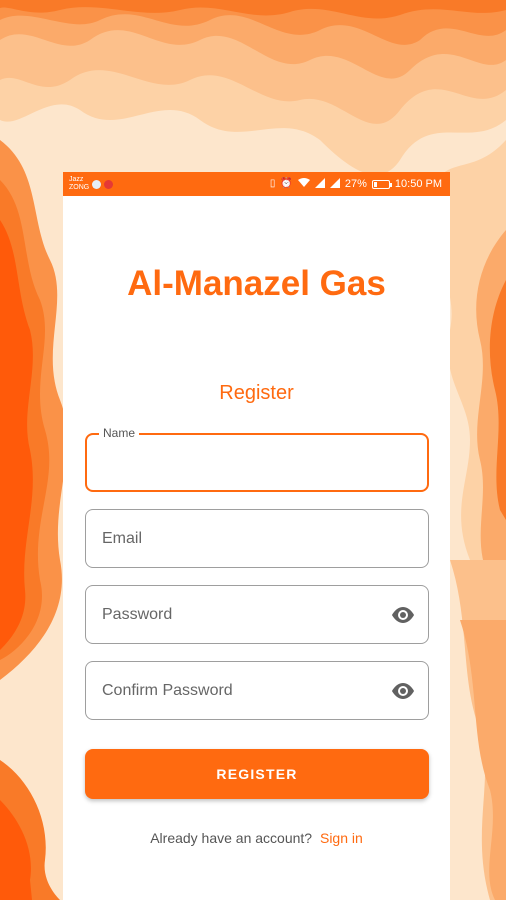  I want to click on battery-icon, so click(381, 184).